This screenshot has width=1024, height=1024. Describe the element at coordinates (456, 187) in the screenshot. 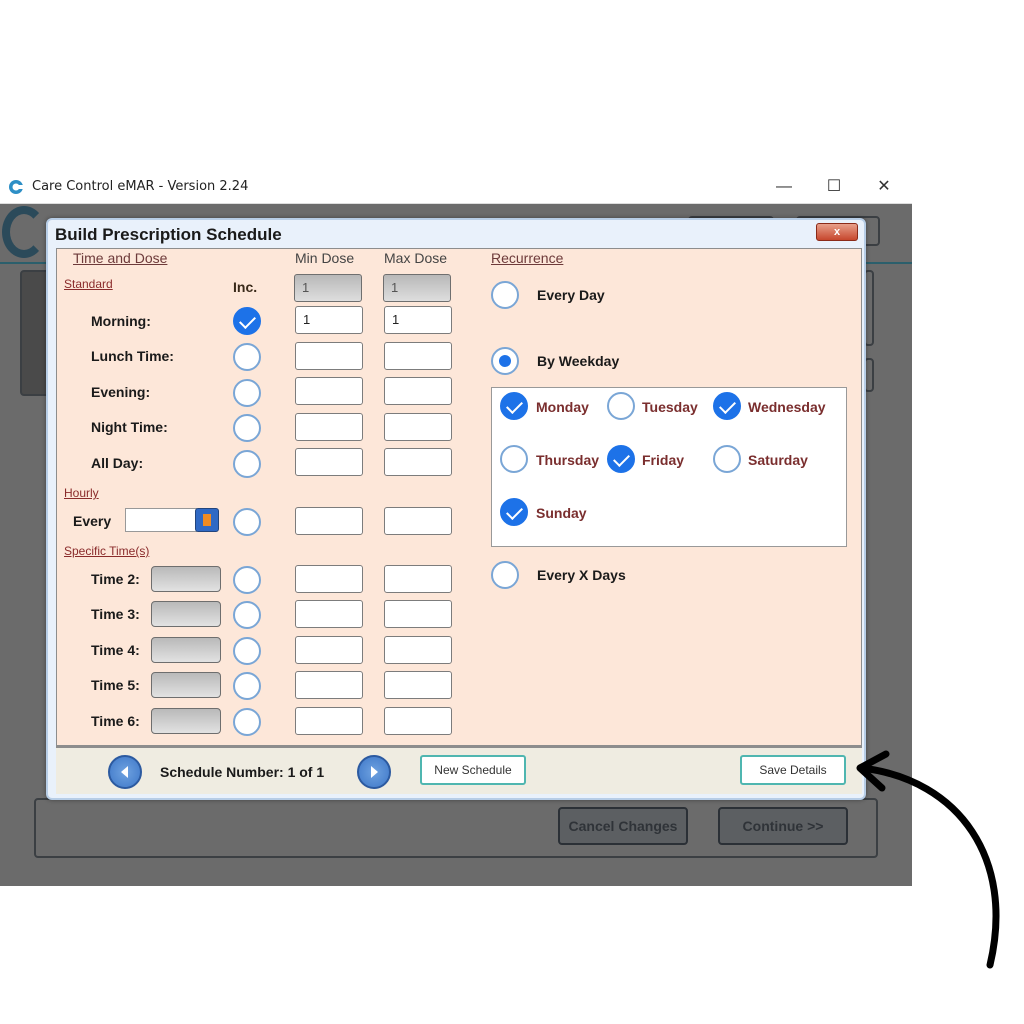

I see `title-bar: Care Control eMAR - Version 2.24 — ☐ ✕` at that location.